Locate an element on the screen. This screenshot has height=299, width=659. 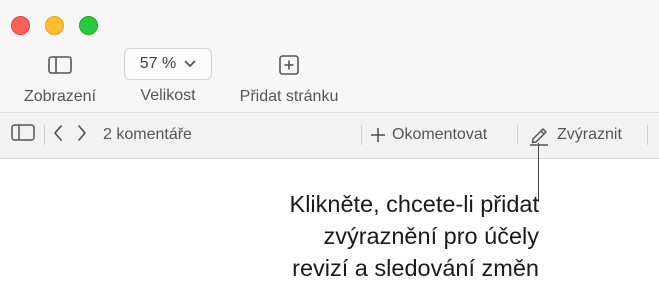
chevron-right-icon is located at coordinates (82, 135).